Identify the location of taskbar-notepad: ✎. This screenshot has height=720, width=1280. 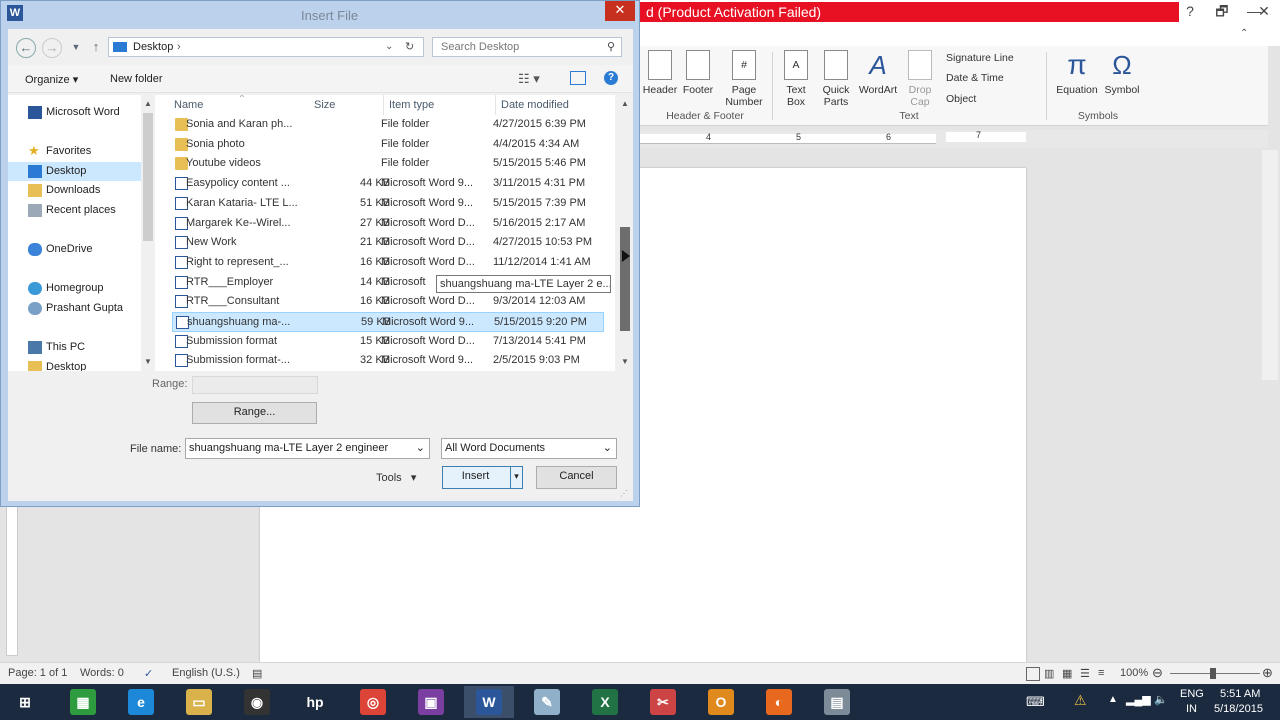
(547, 702).